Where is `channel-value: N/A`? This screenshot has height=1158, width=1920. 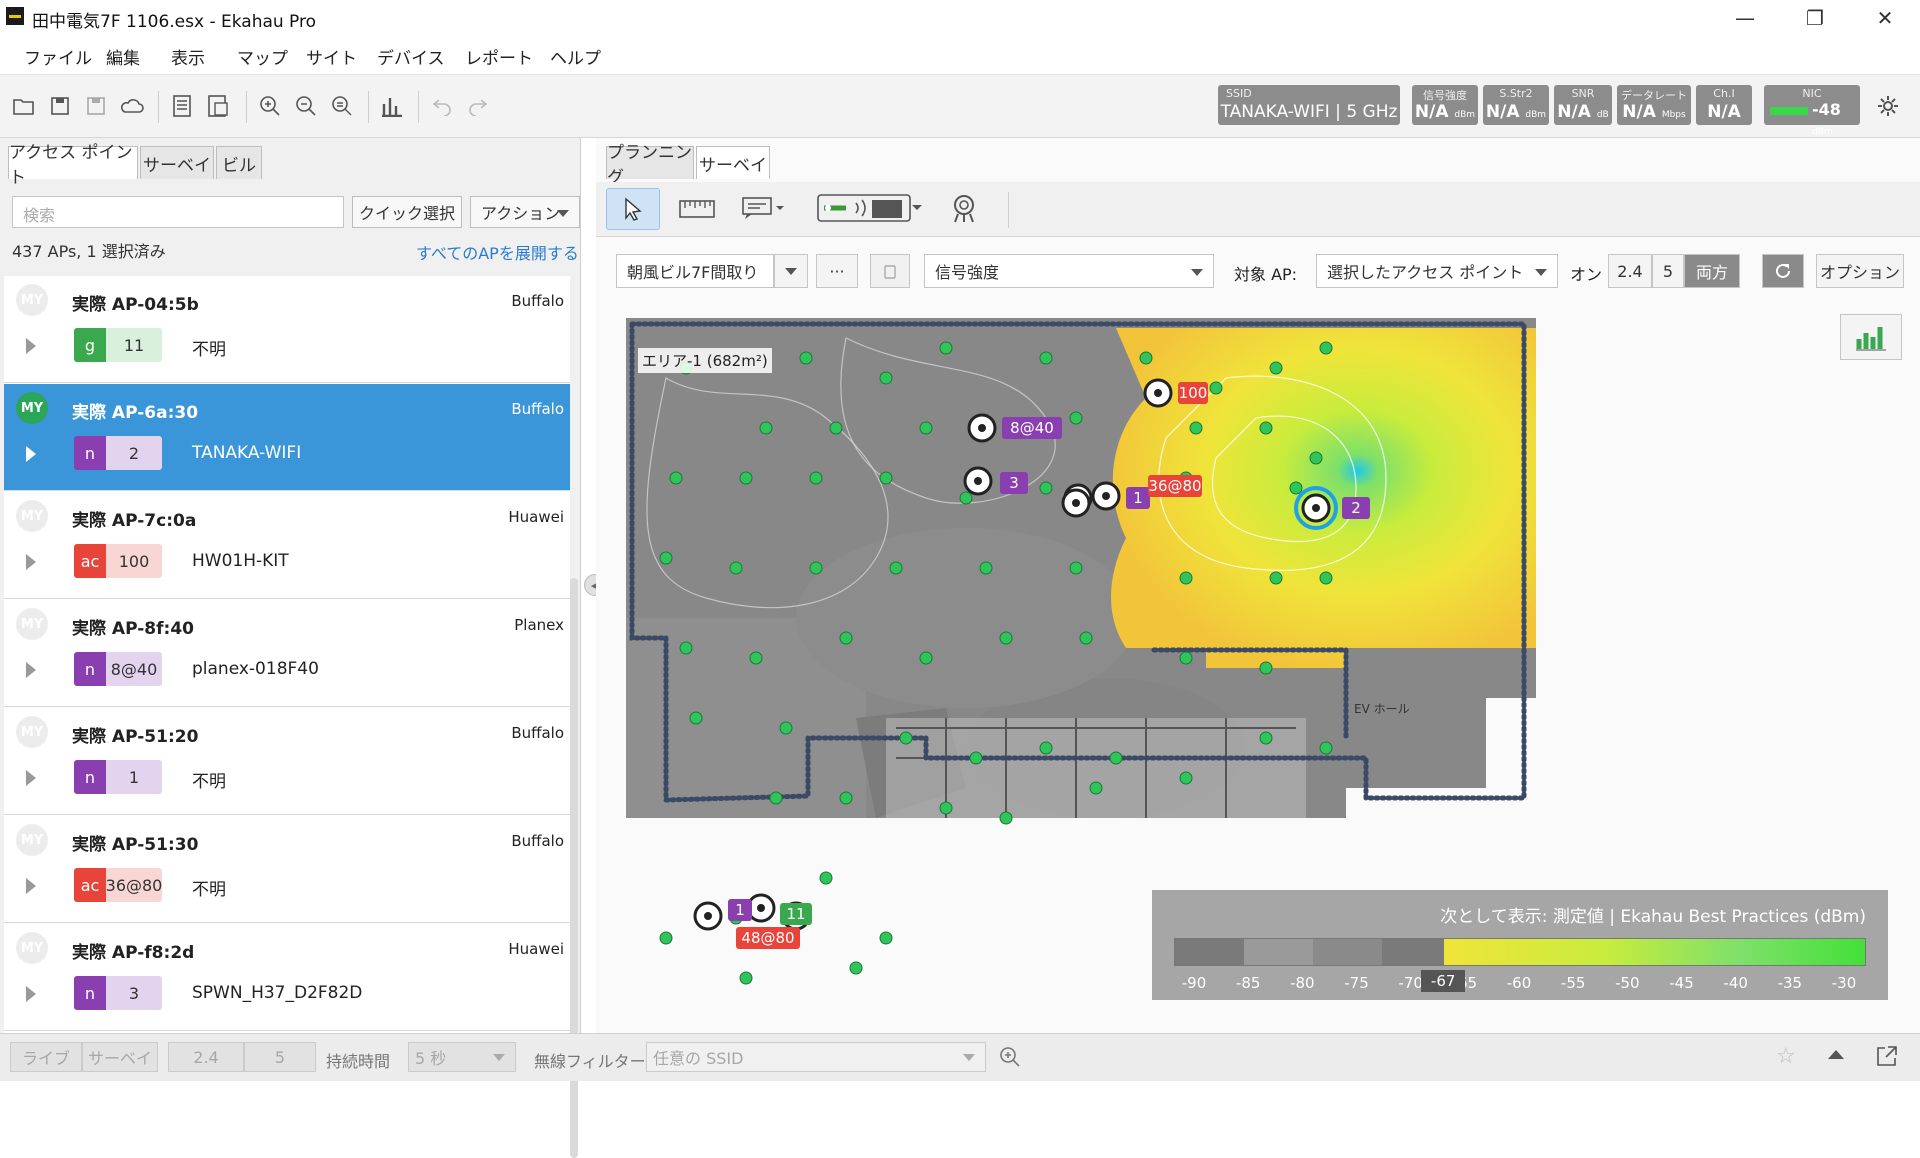 channel-value: N/A is located at coordinates (1724, 112).